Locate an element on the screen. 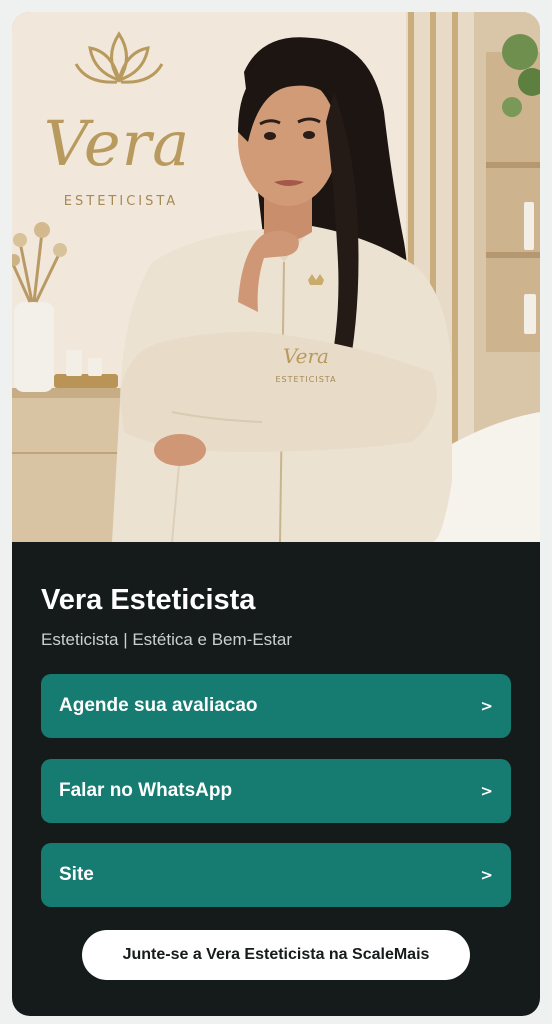 The height and width of the screenshot is (1024, 552). profile-subtitle: Esteticista | Estética e Bem-Estar is located at coordinates (166, 639).